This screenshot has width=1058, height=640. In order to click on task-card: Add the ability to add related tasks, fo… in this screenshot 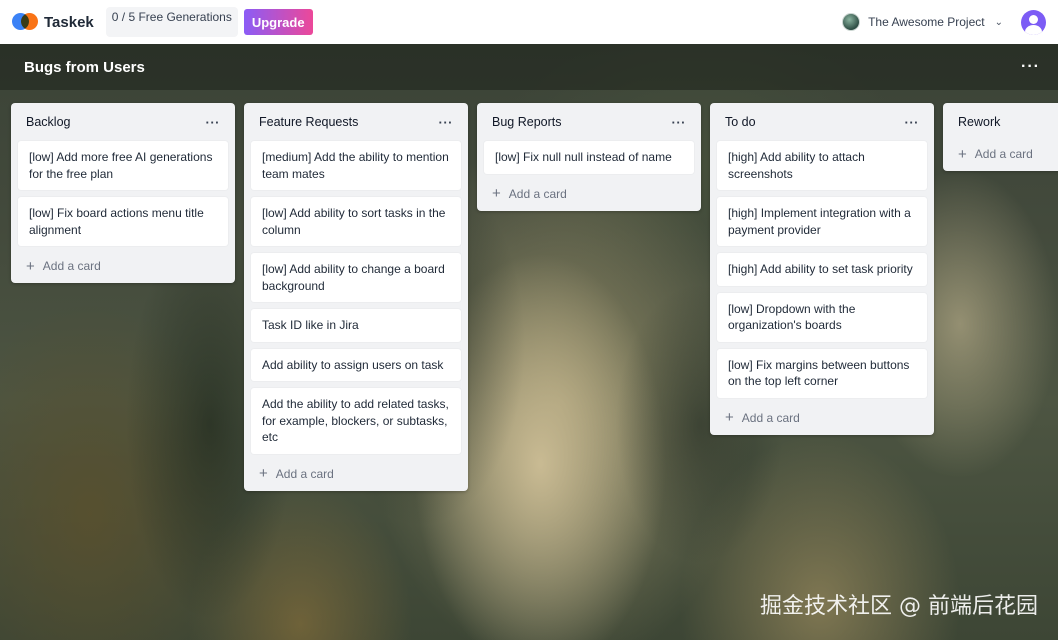, I will do `click(356, 421)`.